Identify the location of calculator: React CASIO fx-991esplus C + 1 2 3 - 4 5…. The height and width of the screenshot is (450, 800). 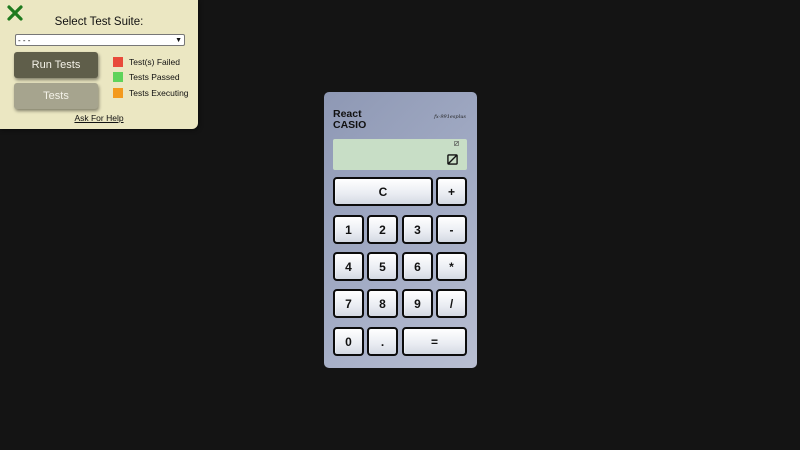
(400, 230).